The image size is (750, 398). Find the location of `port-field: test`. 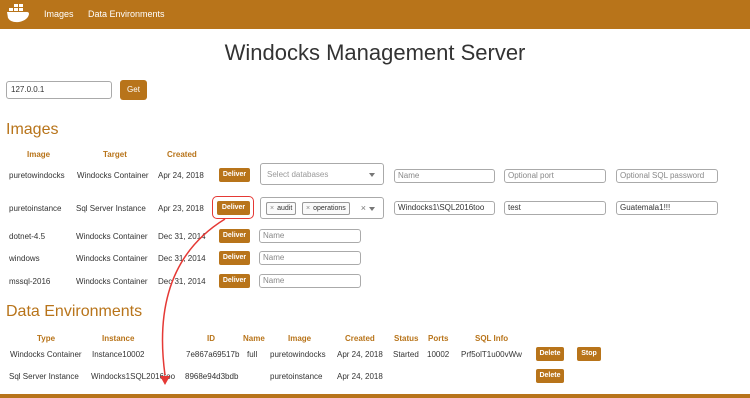

port-field: test is located at coordinates (555, 208).